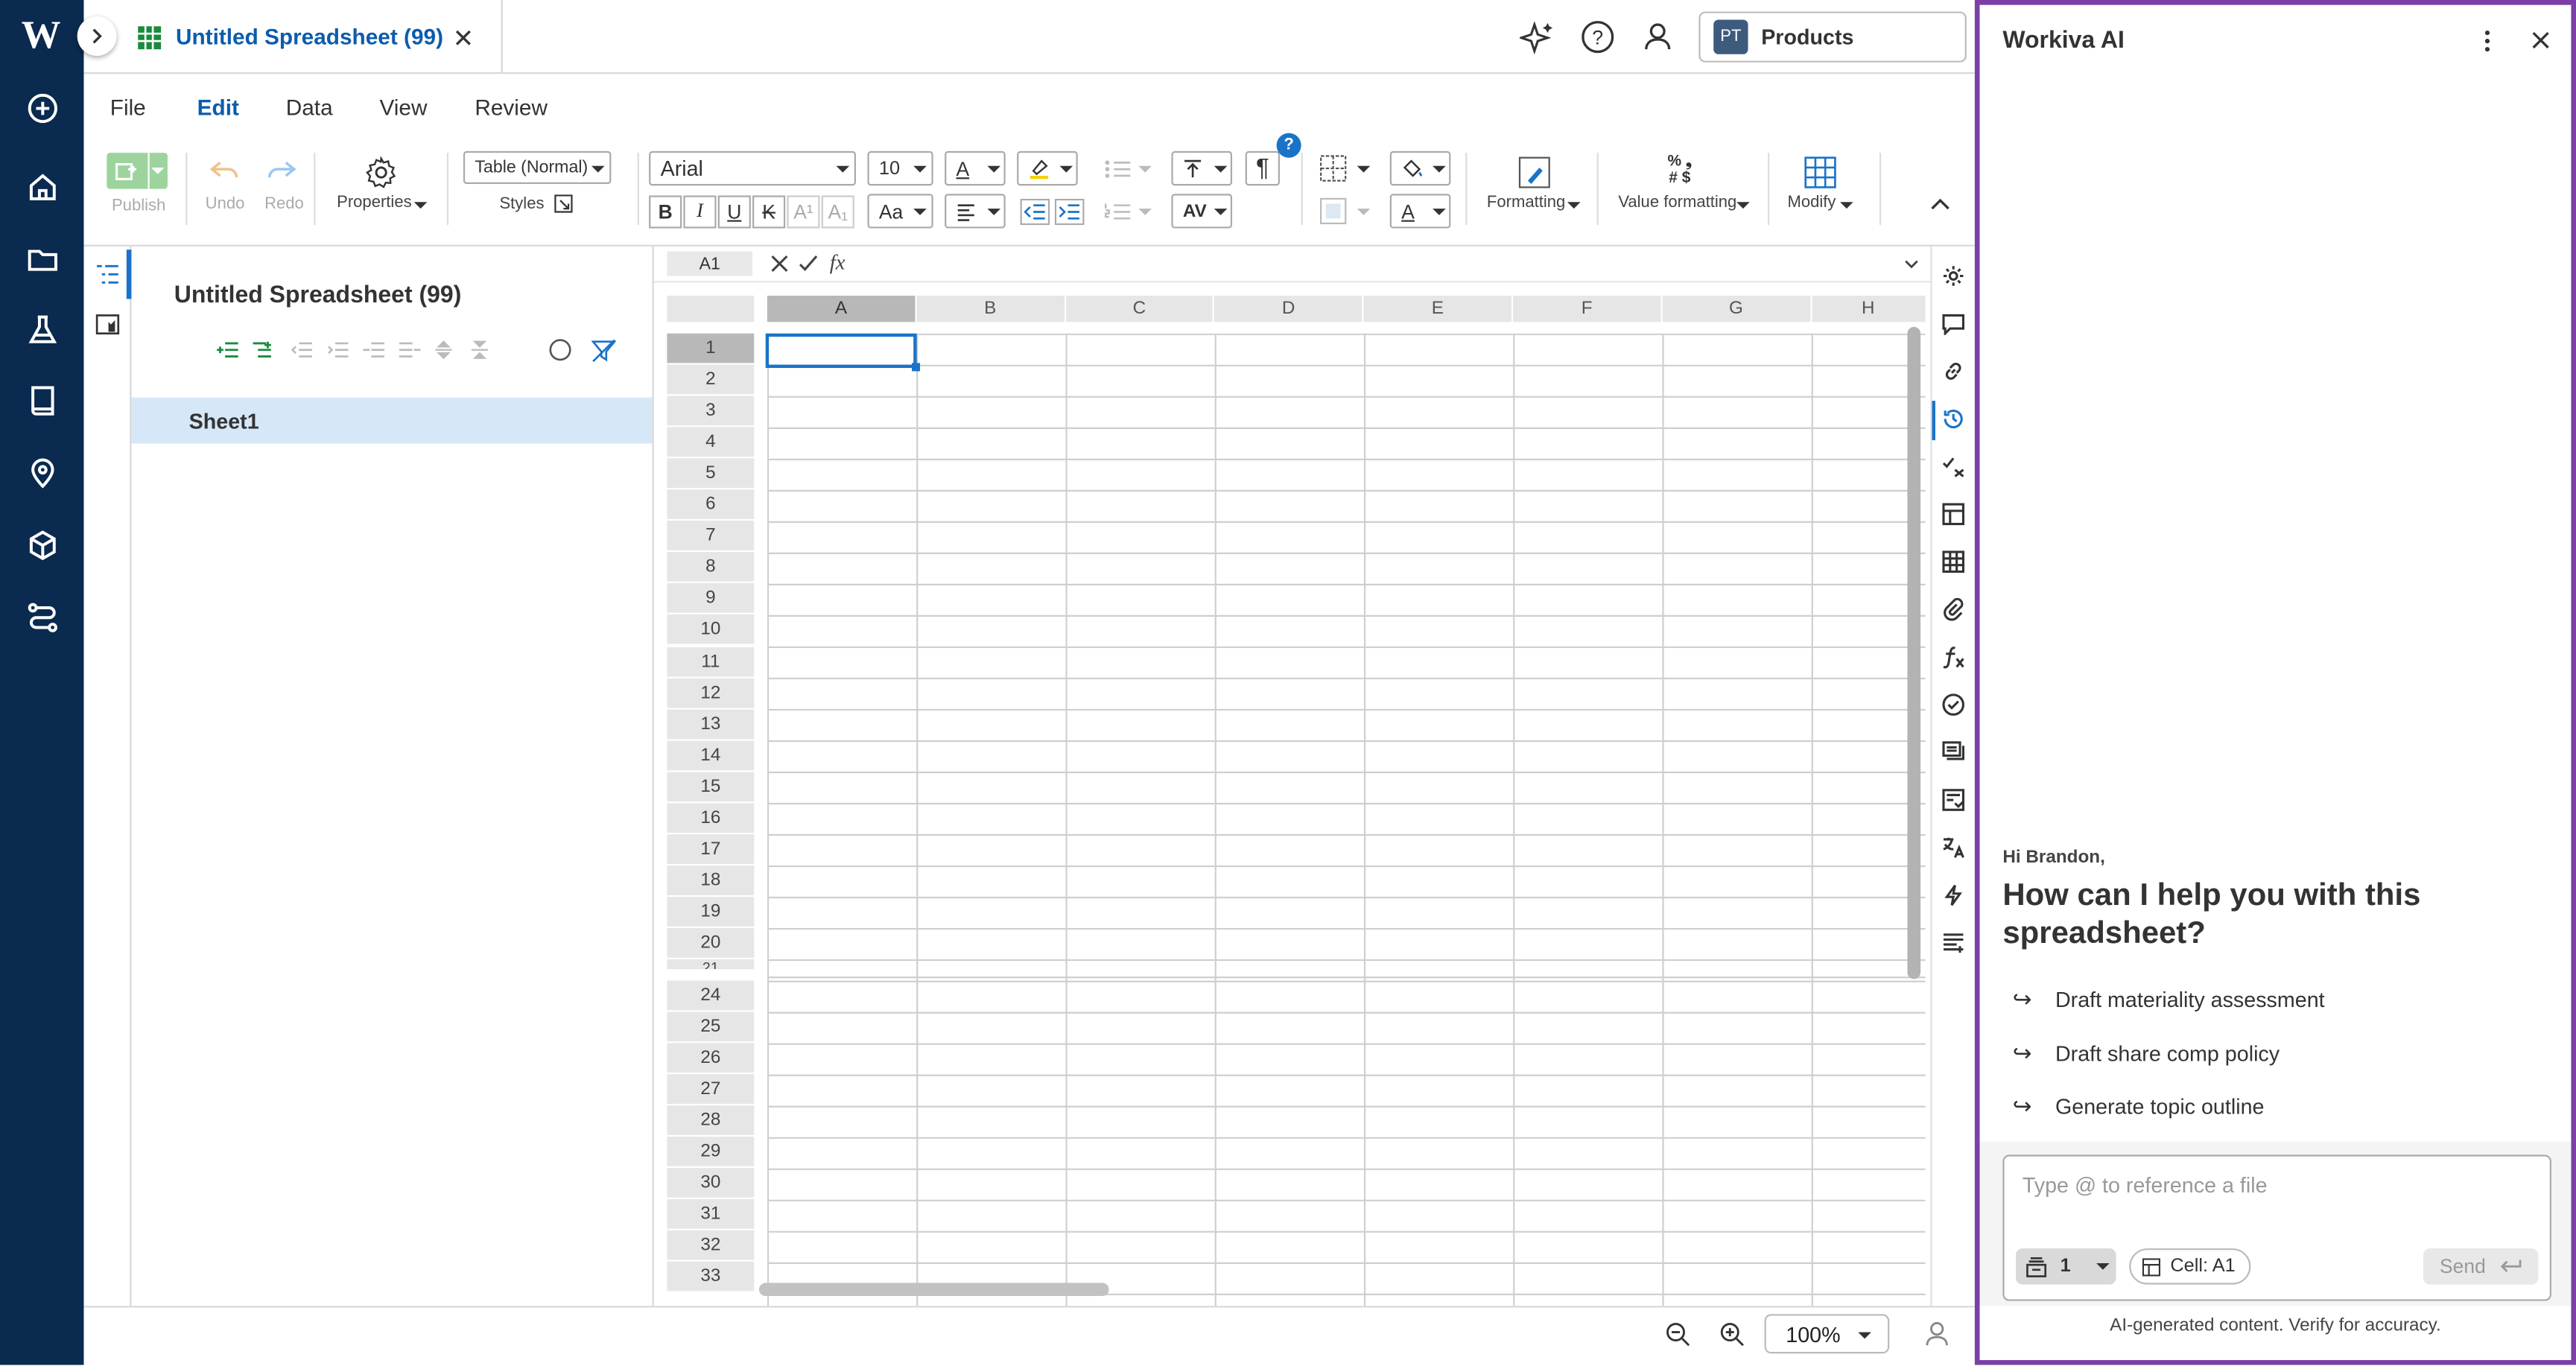  Describe the element at coordinates (43, 330) in the screenshot. I see `flask-icon` at that location.